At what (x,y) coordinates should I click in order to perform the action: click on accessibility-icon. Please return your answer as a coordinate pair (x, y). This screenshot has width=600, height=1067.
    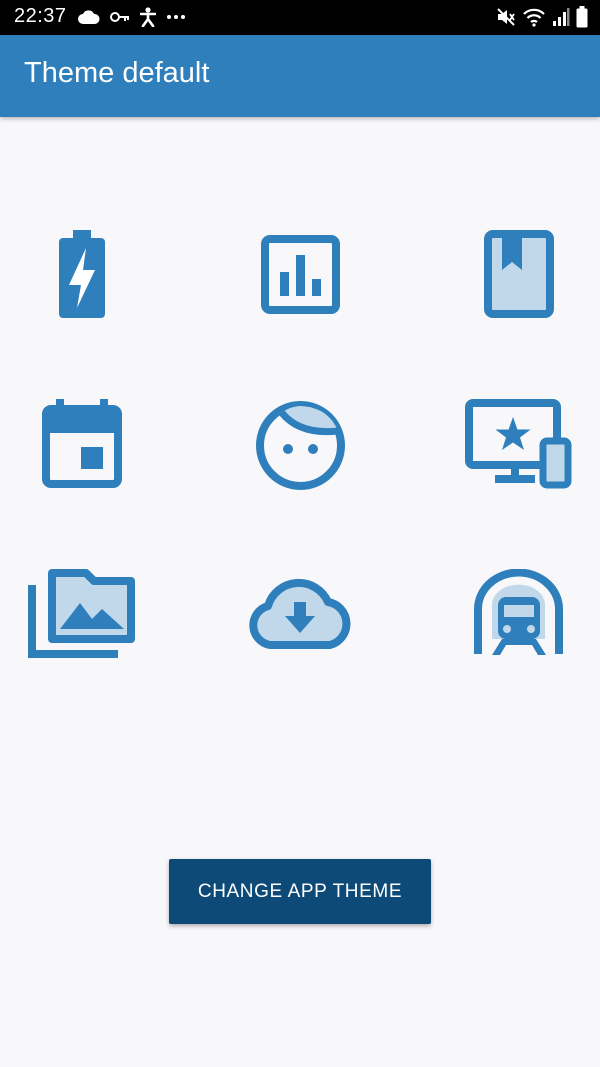
    Looking at the image, I should click on (148, 17).